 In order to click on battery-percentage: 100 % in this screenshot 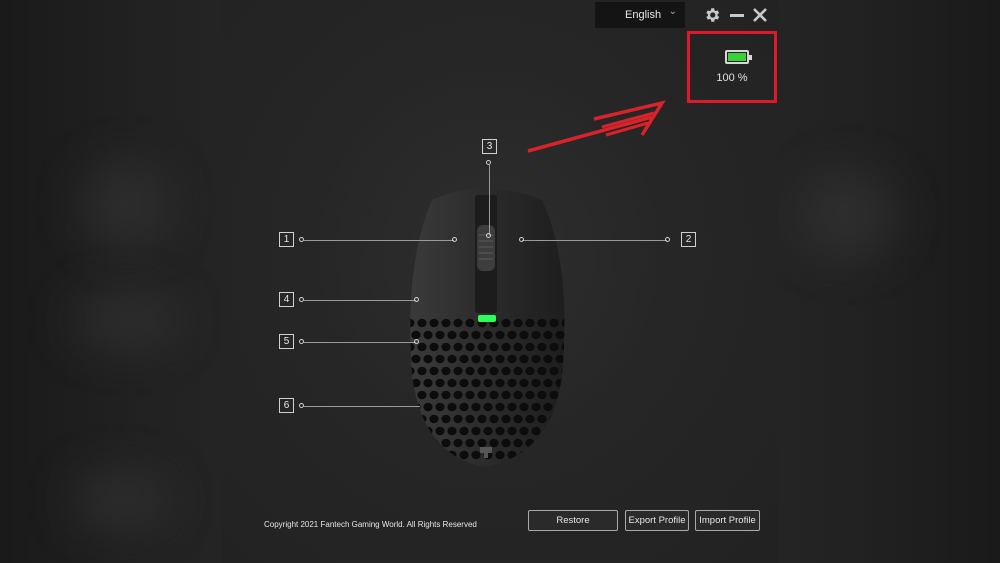, I will do `click(732, 78)`.